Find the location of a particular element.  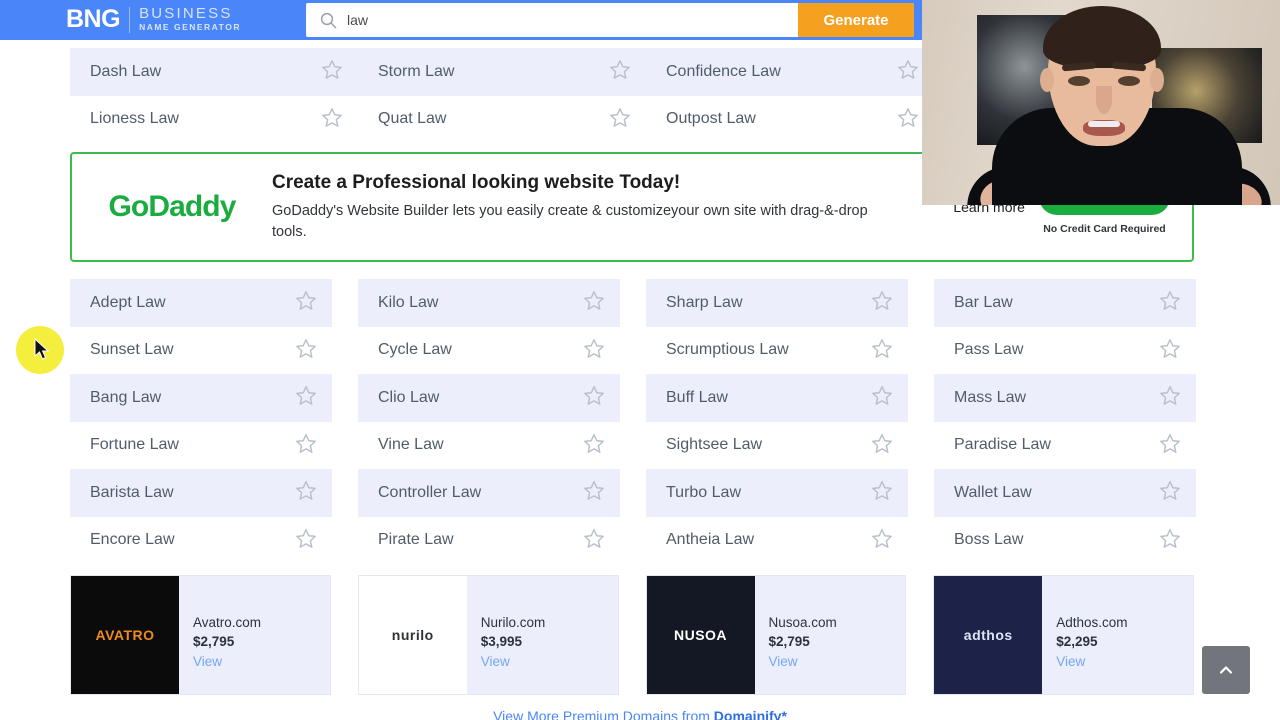

name-row: Wallet Law is located at coordinates (1065, 493).